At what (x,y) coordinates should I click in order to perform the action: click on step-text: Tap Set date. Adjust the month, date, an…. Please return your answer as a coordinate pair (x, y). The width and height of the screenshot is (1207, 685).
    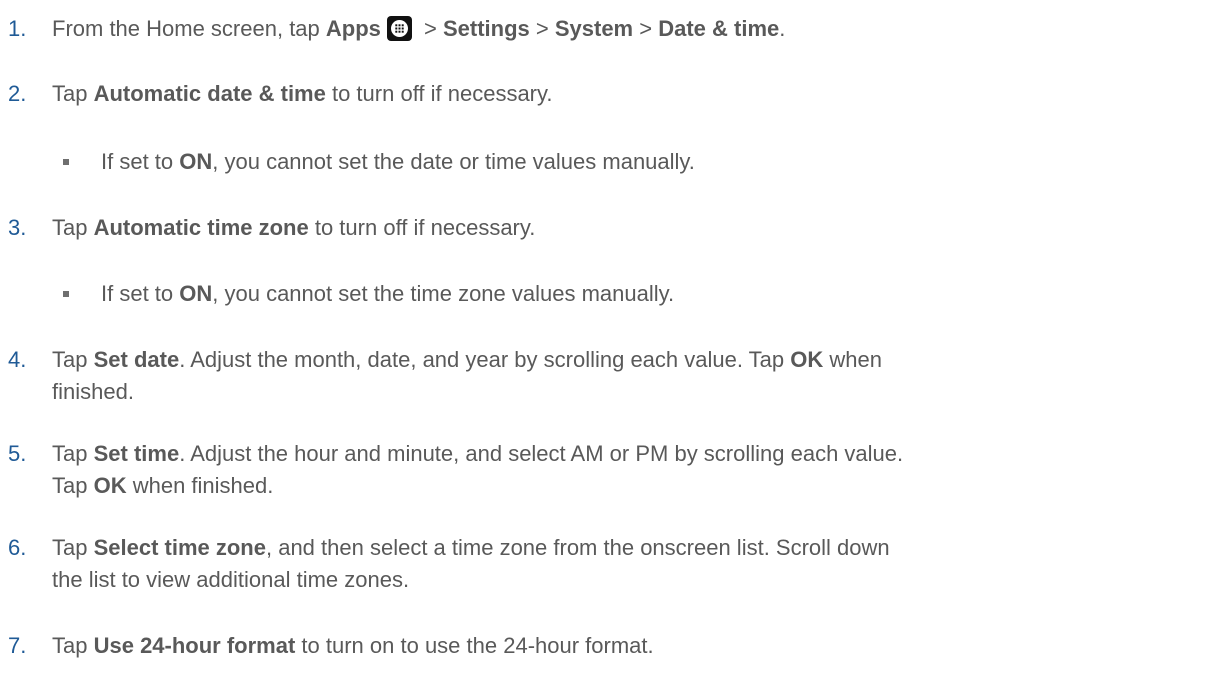
    Looking at the image, I should click on (467, 375).